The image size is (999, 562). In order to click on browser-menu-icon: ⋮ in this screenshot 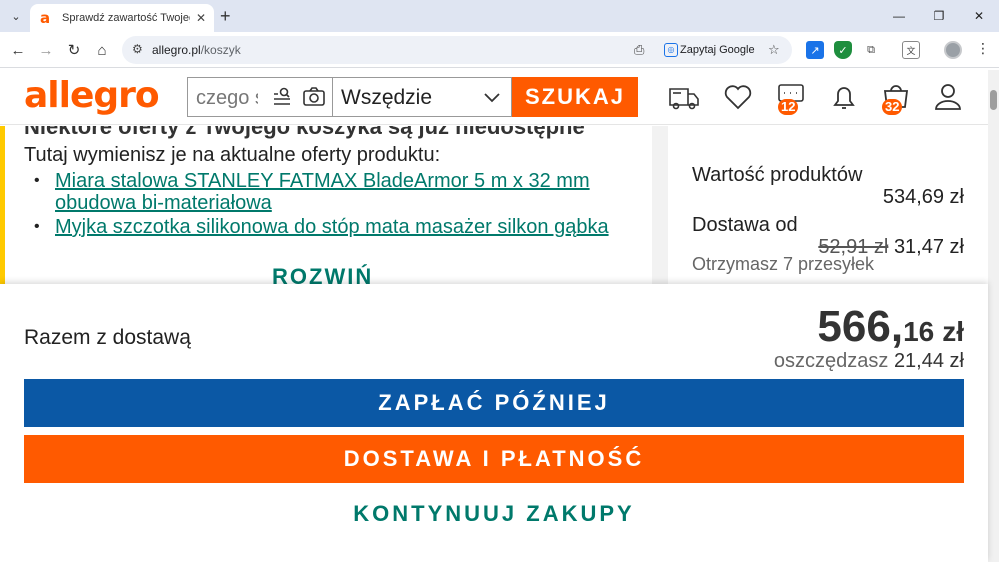, I will do `click(983, 48)`.